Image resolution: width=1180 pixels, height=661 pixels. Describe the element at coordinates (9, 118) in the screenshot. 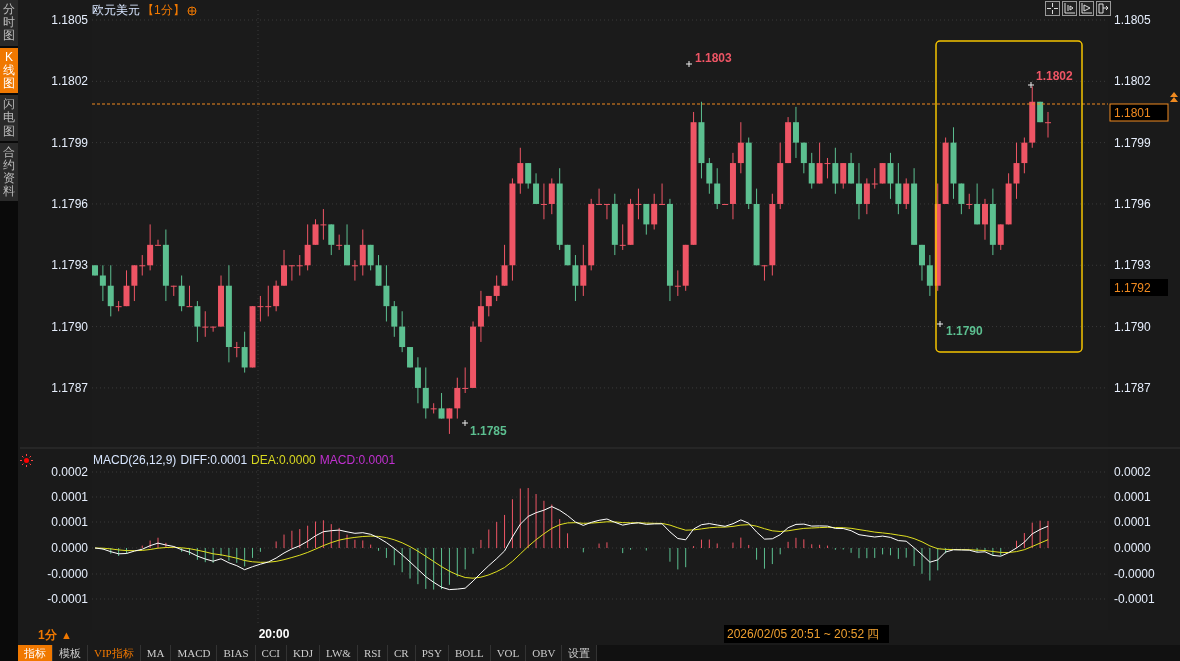

I see `sidebar-tab: 闪电图` at that location.